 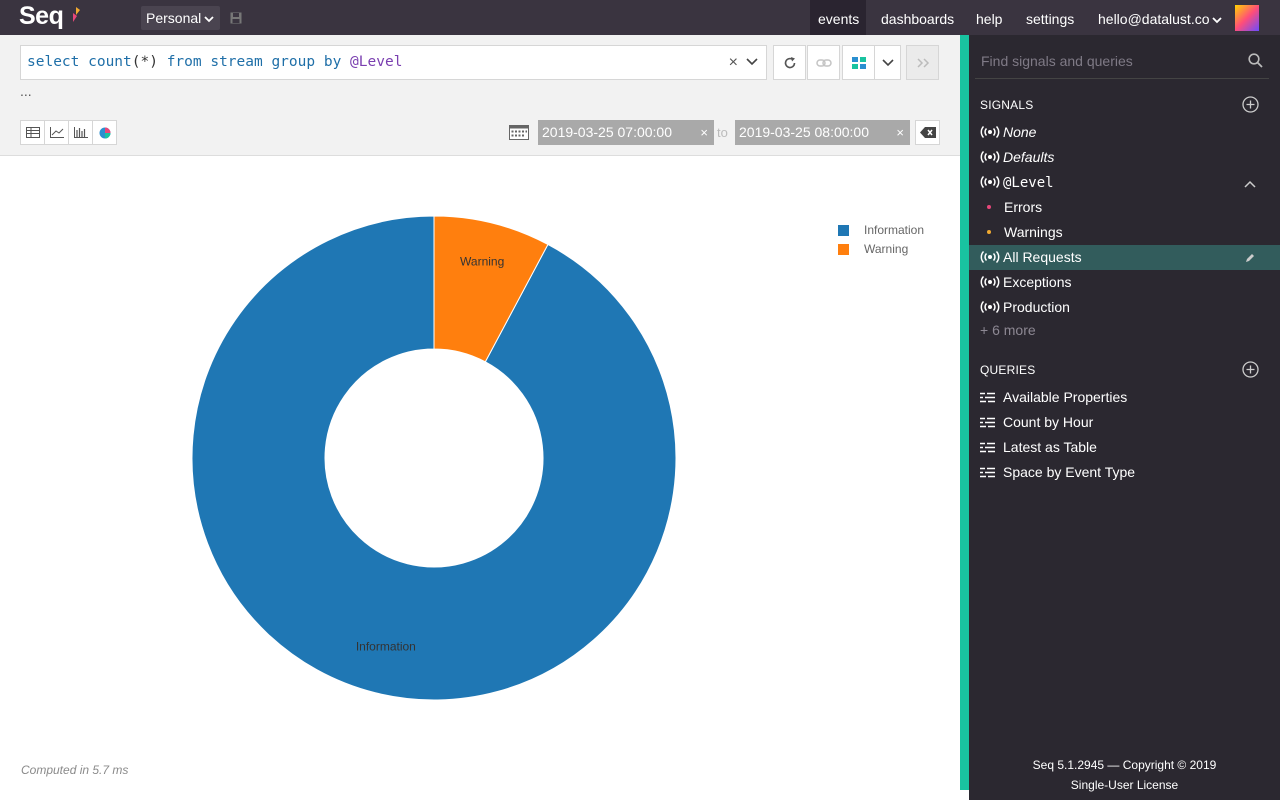 What do you see at coordinates (900, 132) in the screenshot?
I see `clear-to-date-button: ×` at bounding box center [900, 132].